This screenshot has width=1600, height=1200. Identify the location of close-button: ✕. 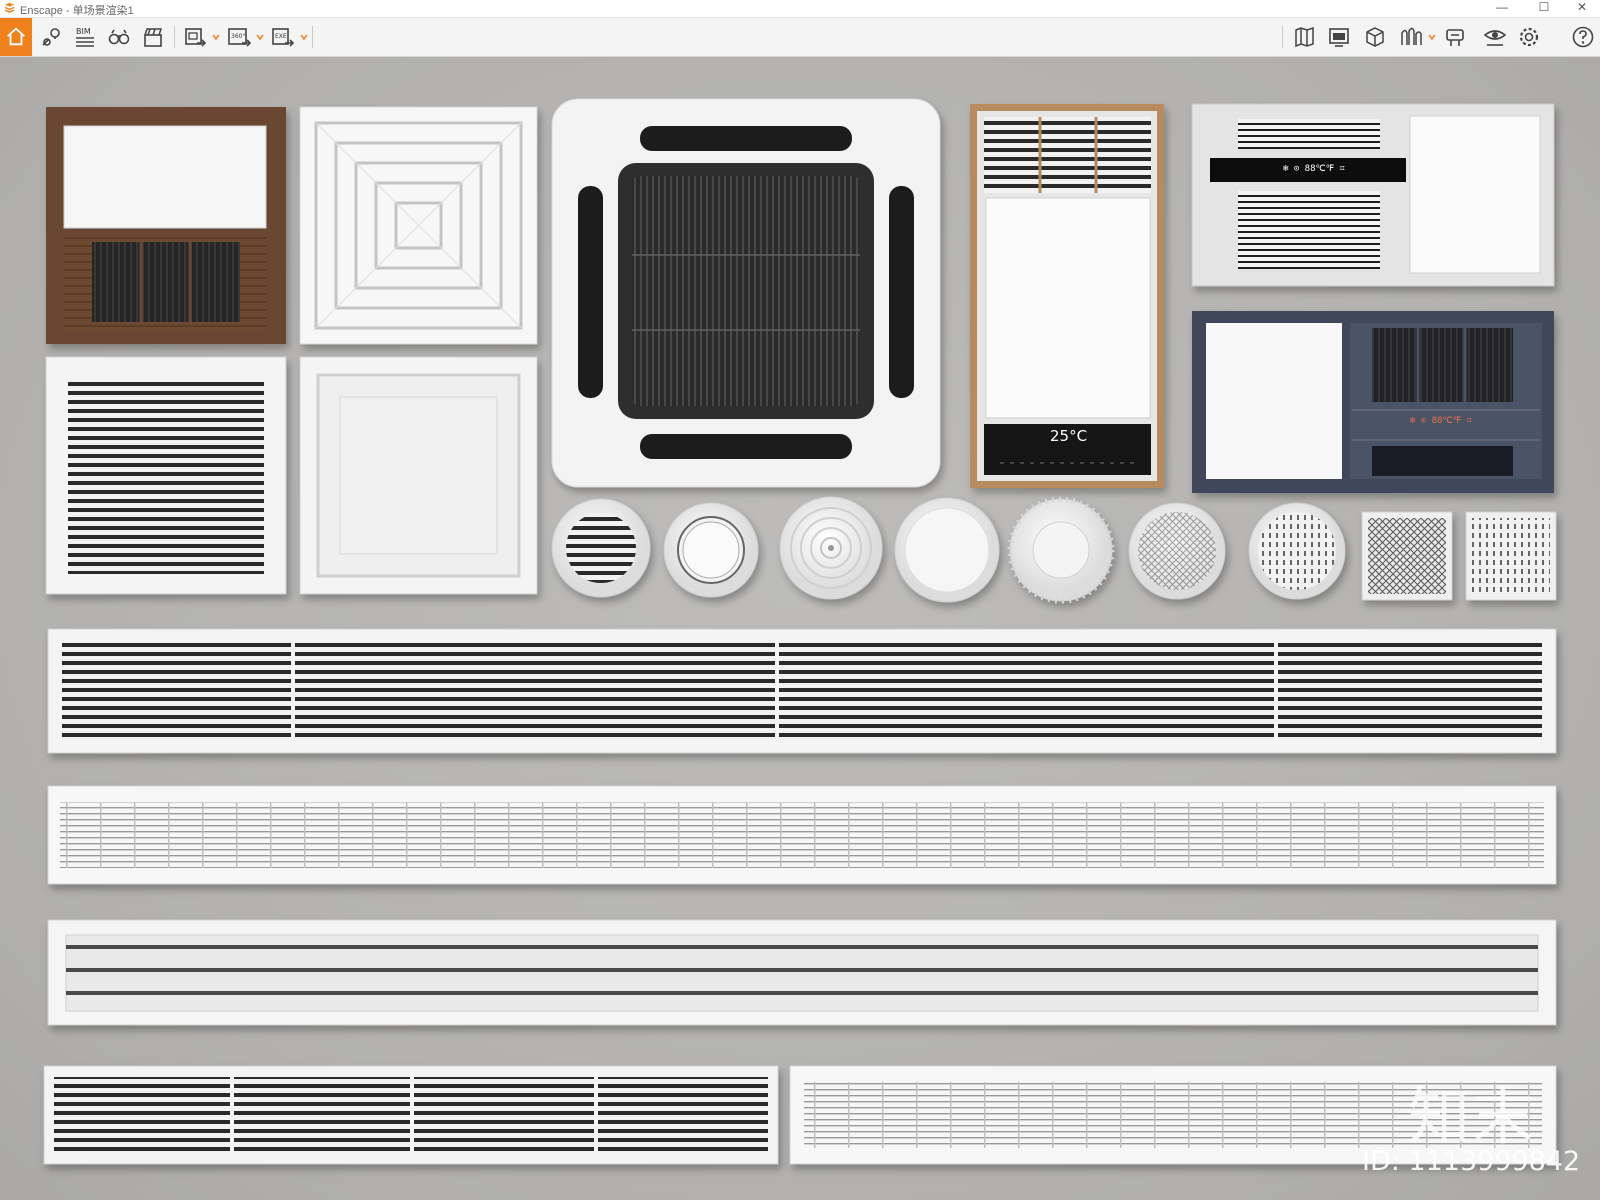
(1582, 8).